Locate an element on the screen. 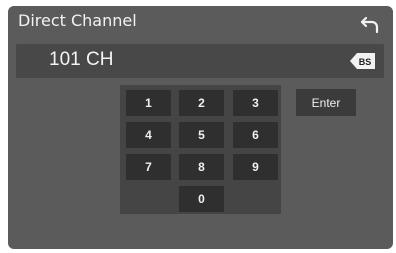 Image resolution: width=396 pixels, height=253 pixels. backspace-label: BS is located at coordinates (365, 62).